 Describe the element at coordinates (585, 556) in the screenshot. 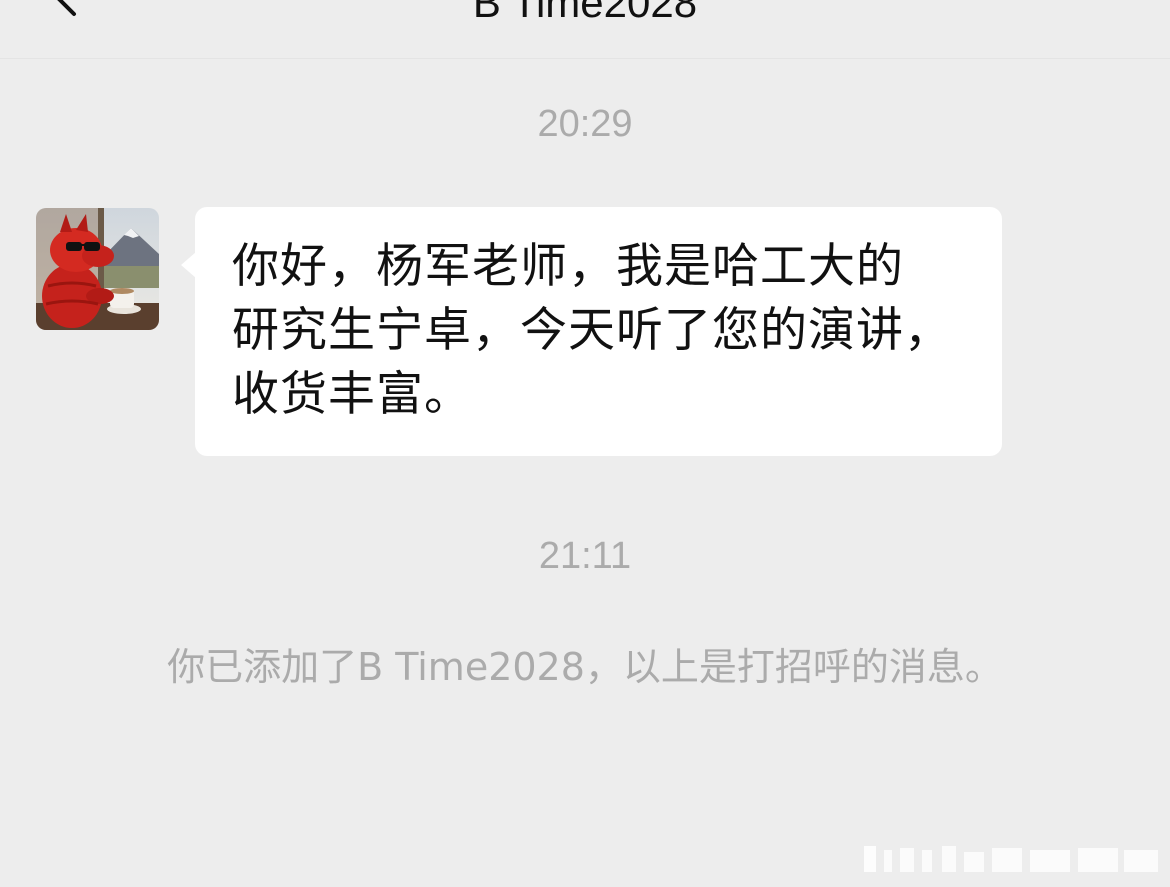

I see `system-timestamp: 21:11` at that location.